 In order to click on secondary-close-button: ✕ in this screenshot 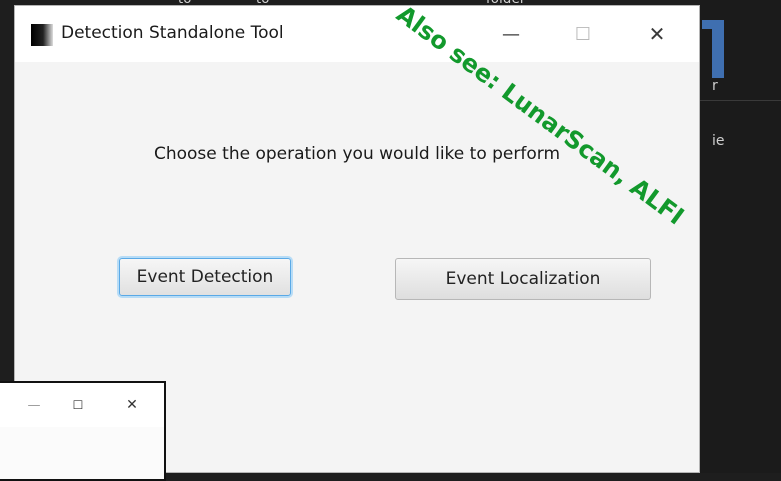, I will do `click(132, 405)`.